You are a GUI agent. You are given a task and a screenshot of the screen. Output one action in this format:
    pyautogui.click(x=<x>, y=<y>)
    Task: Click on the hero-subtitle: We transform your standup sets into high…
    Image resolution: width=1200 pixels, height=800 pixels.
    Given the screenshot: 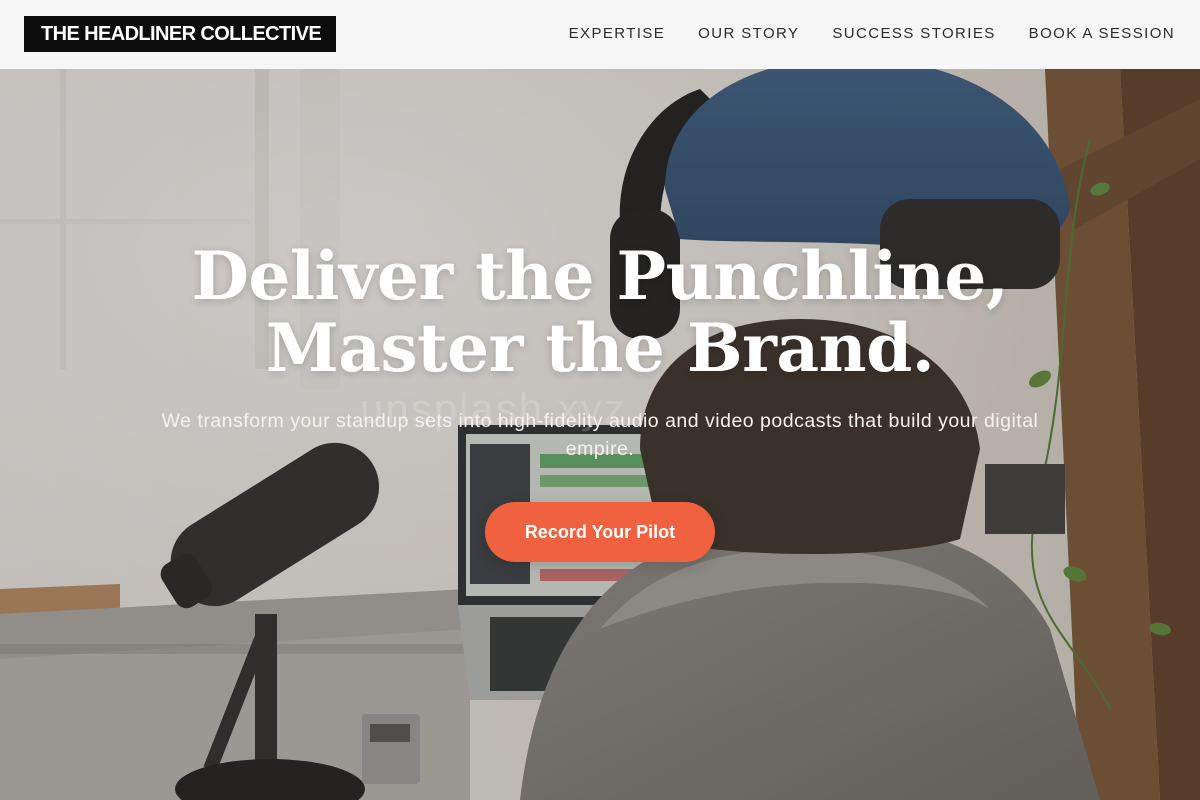 What is the action you would take?
    pyautogui.click(x=600, y=435)
    